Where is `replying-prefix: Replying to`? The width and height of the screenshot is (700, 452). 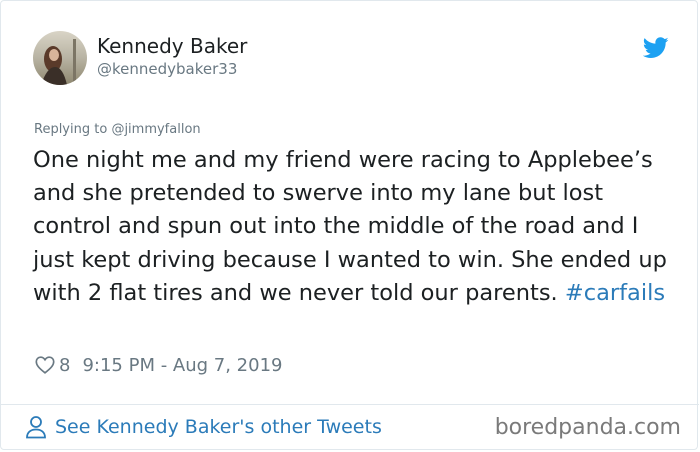 replying-prefix: Replying to is located at coordinates (73, 129).